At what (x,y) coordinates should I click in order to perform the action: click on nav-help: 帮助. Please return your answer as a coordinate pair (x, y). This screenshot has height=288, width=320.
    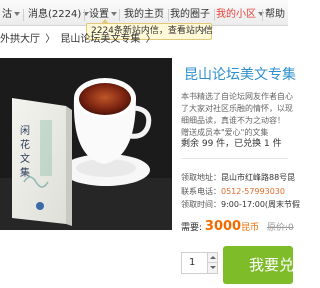
    Looking at the image, I should click on (275, 13).